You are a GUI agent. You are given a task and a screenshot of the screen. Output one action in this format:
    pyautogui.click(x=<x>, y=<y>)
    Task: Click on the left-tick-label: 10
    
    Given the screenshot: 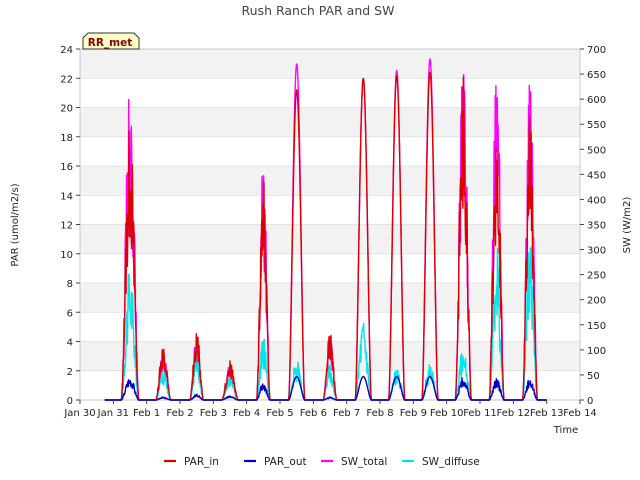 What is the action you would take?
    pyautogui.click(x=66, y=255)
    